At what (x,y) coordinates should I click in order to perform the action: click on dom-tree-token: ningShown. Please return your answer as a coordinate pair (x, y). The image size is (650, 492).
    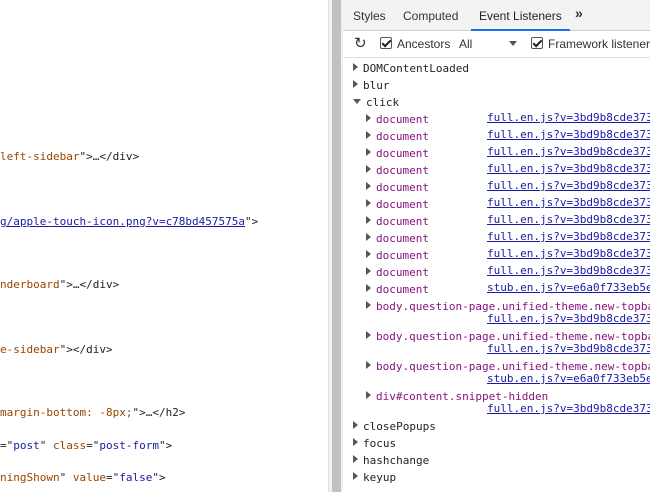
    Looking at the image, I should click on (30, 477).